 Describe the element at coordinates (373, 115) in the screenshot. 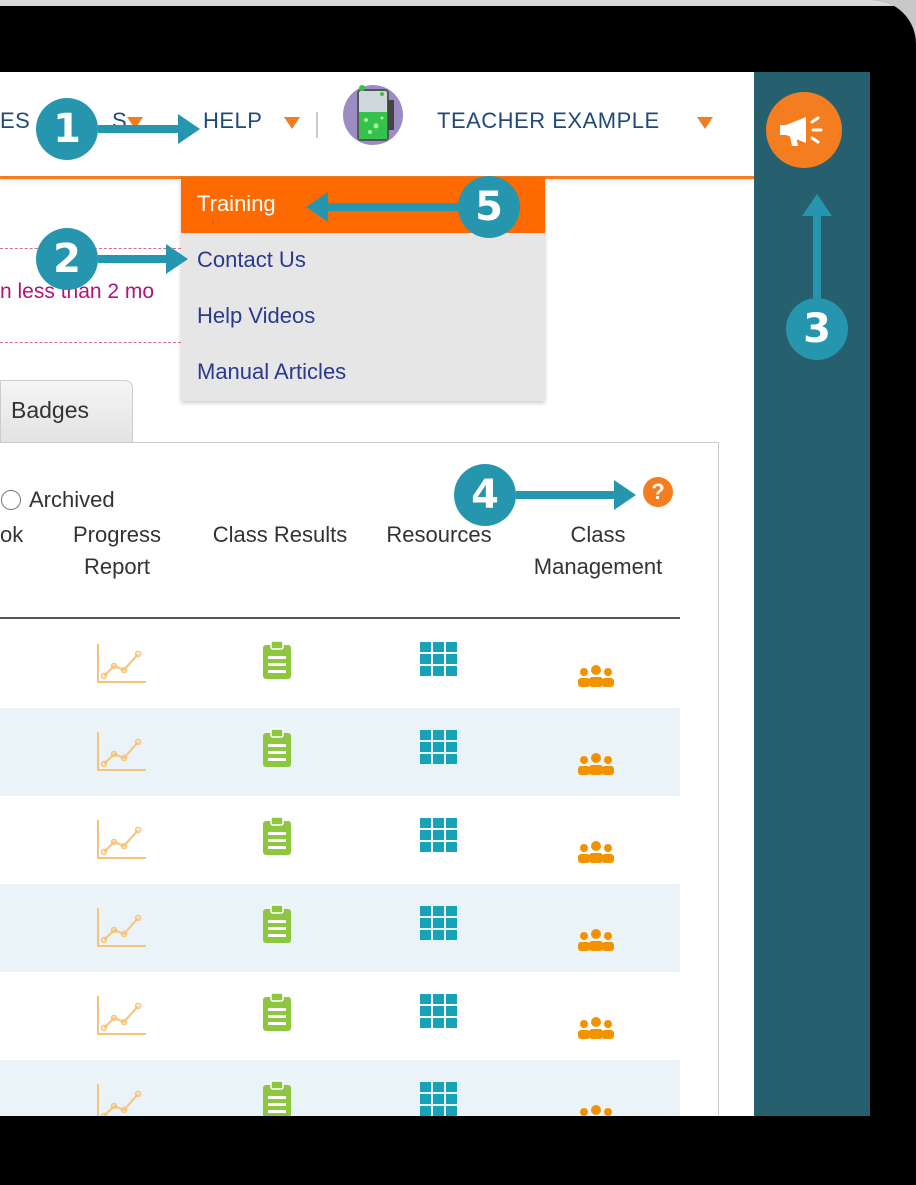

I see `avatar` at that location.